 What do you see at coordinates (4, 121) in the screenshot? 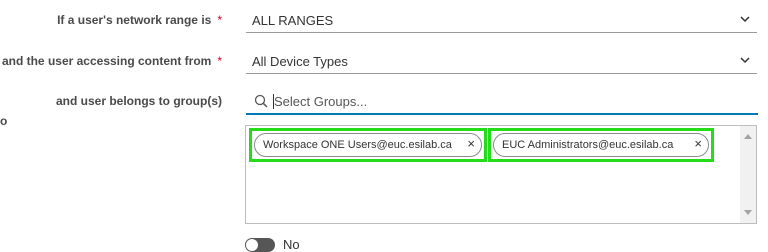
I see `cut-off-label: o` at bounding box center [4, 121].